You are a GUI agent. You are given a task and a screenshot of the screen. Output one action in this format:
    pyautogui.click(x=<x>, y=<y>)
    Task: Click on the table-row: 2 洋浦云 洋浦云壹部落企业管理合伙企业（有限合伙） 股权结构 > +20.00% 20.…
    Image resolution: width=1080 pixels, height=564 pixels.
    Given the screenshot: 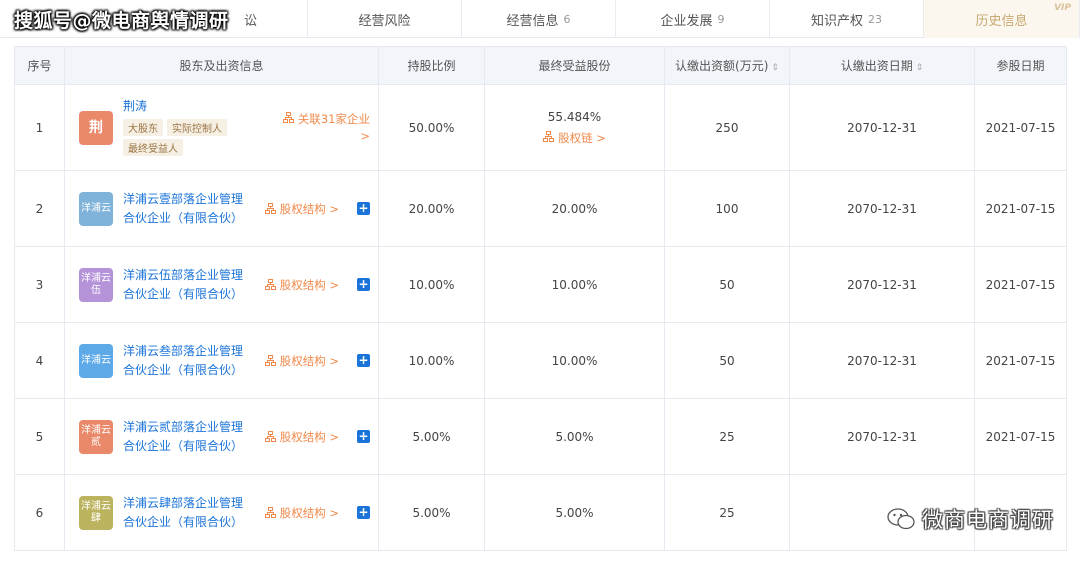 What is the action you would take?
    pyautogui.click(x=540, y=208)
    